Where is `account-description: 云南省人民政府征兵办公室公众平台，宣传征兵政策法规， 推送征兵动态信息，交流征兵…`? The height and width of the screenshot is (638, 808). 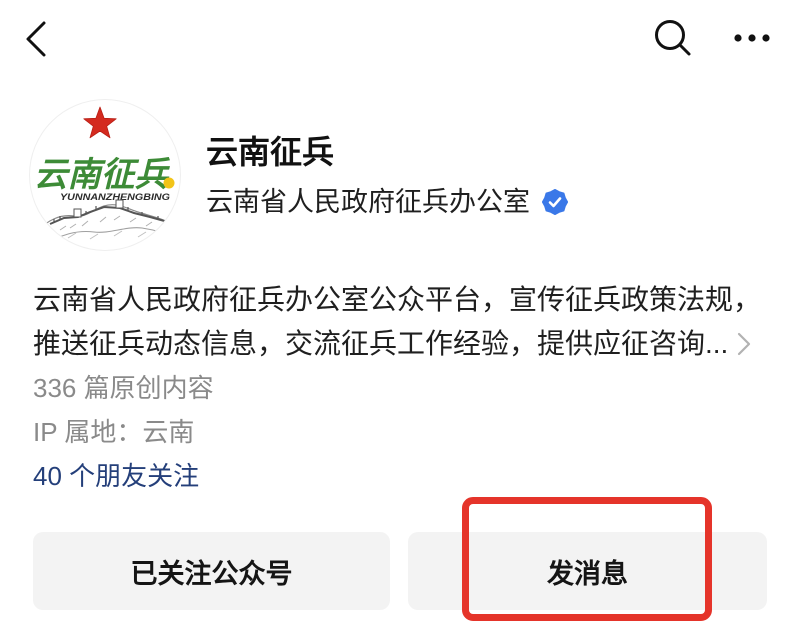 account-description: 云南省人民政府征兵办公室公众平台，宣传征兵政策法规， 推送征兵动态信息，交流征兵… is located at coordinates (403, 322).